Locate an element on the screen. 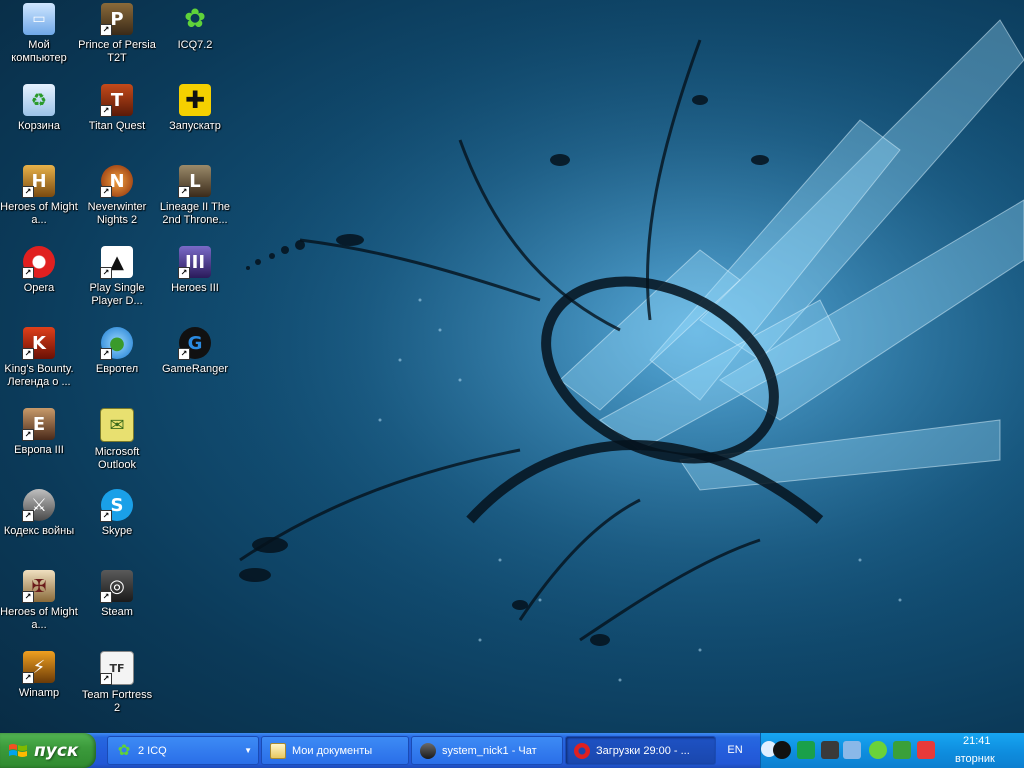 This screenshot has width=1024, height=768. shield-tray-icon is located at coordinates (878, 750).